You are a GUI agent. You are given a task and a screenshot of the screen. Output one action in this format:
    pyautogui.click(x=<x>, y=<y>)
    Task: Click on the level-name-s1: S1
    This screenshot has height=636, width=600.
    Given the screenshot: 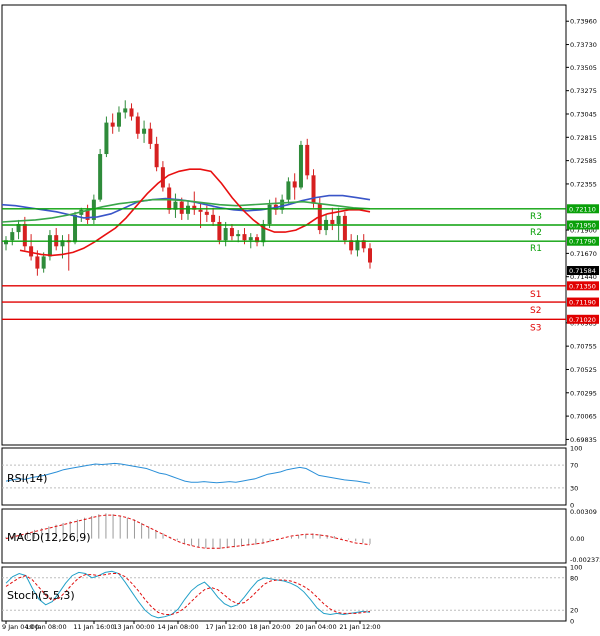 What is the action you would take?
    pyautogui.click(x=535, y=295)
    